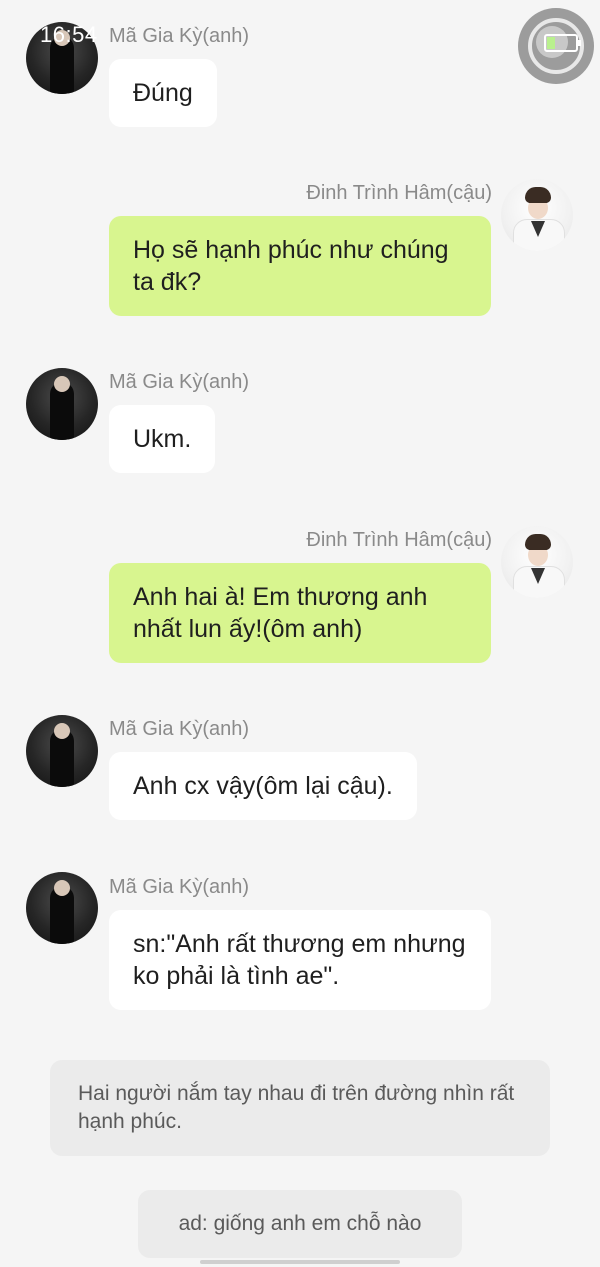 The height and width of the screenshot is (1267, 600). What do you see at coordinates (562, 43) in the screenshot?
I see `battery-charging-icon` at bounding box center [562, 43].